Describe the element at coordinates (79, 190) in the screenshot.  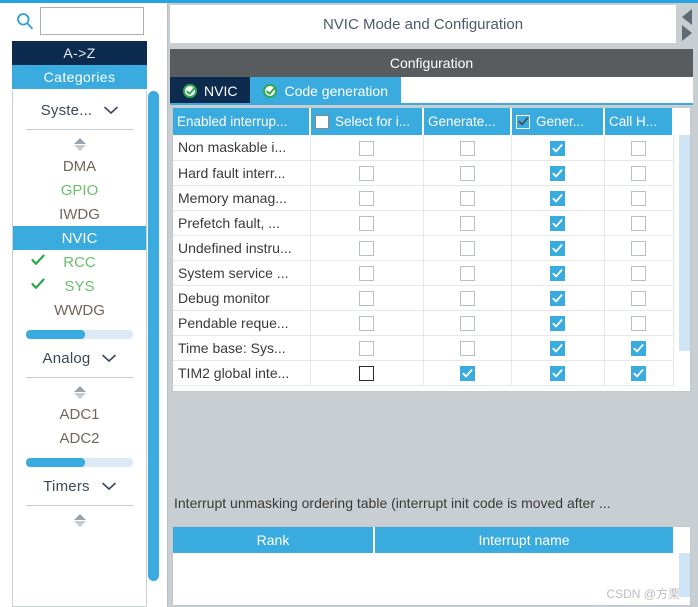
I see `sidebar-item-gpio: GPIO` at that location.